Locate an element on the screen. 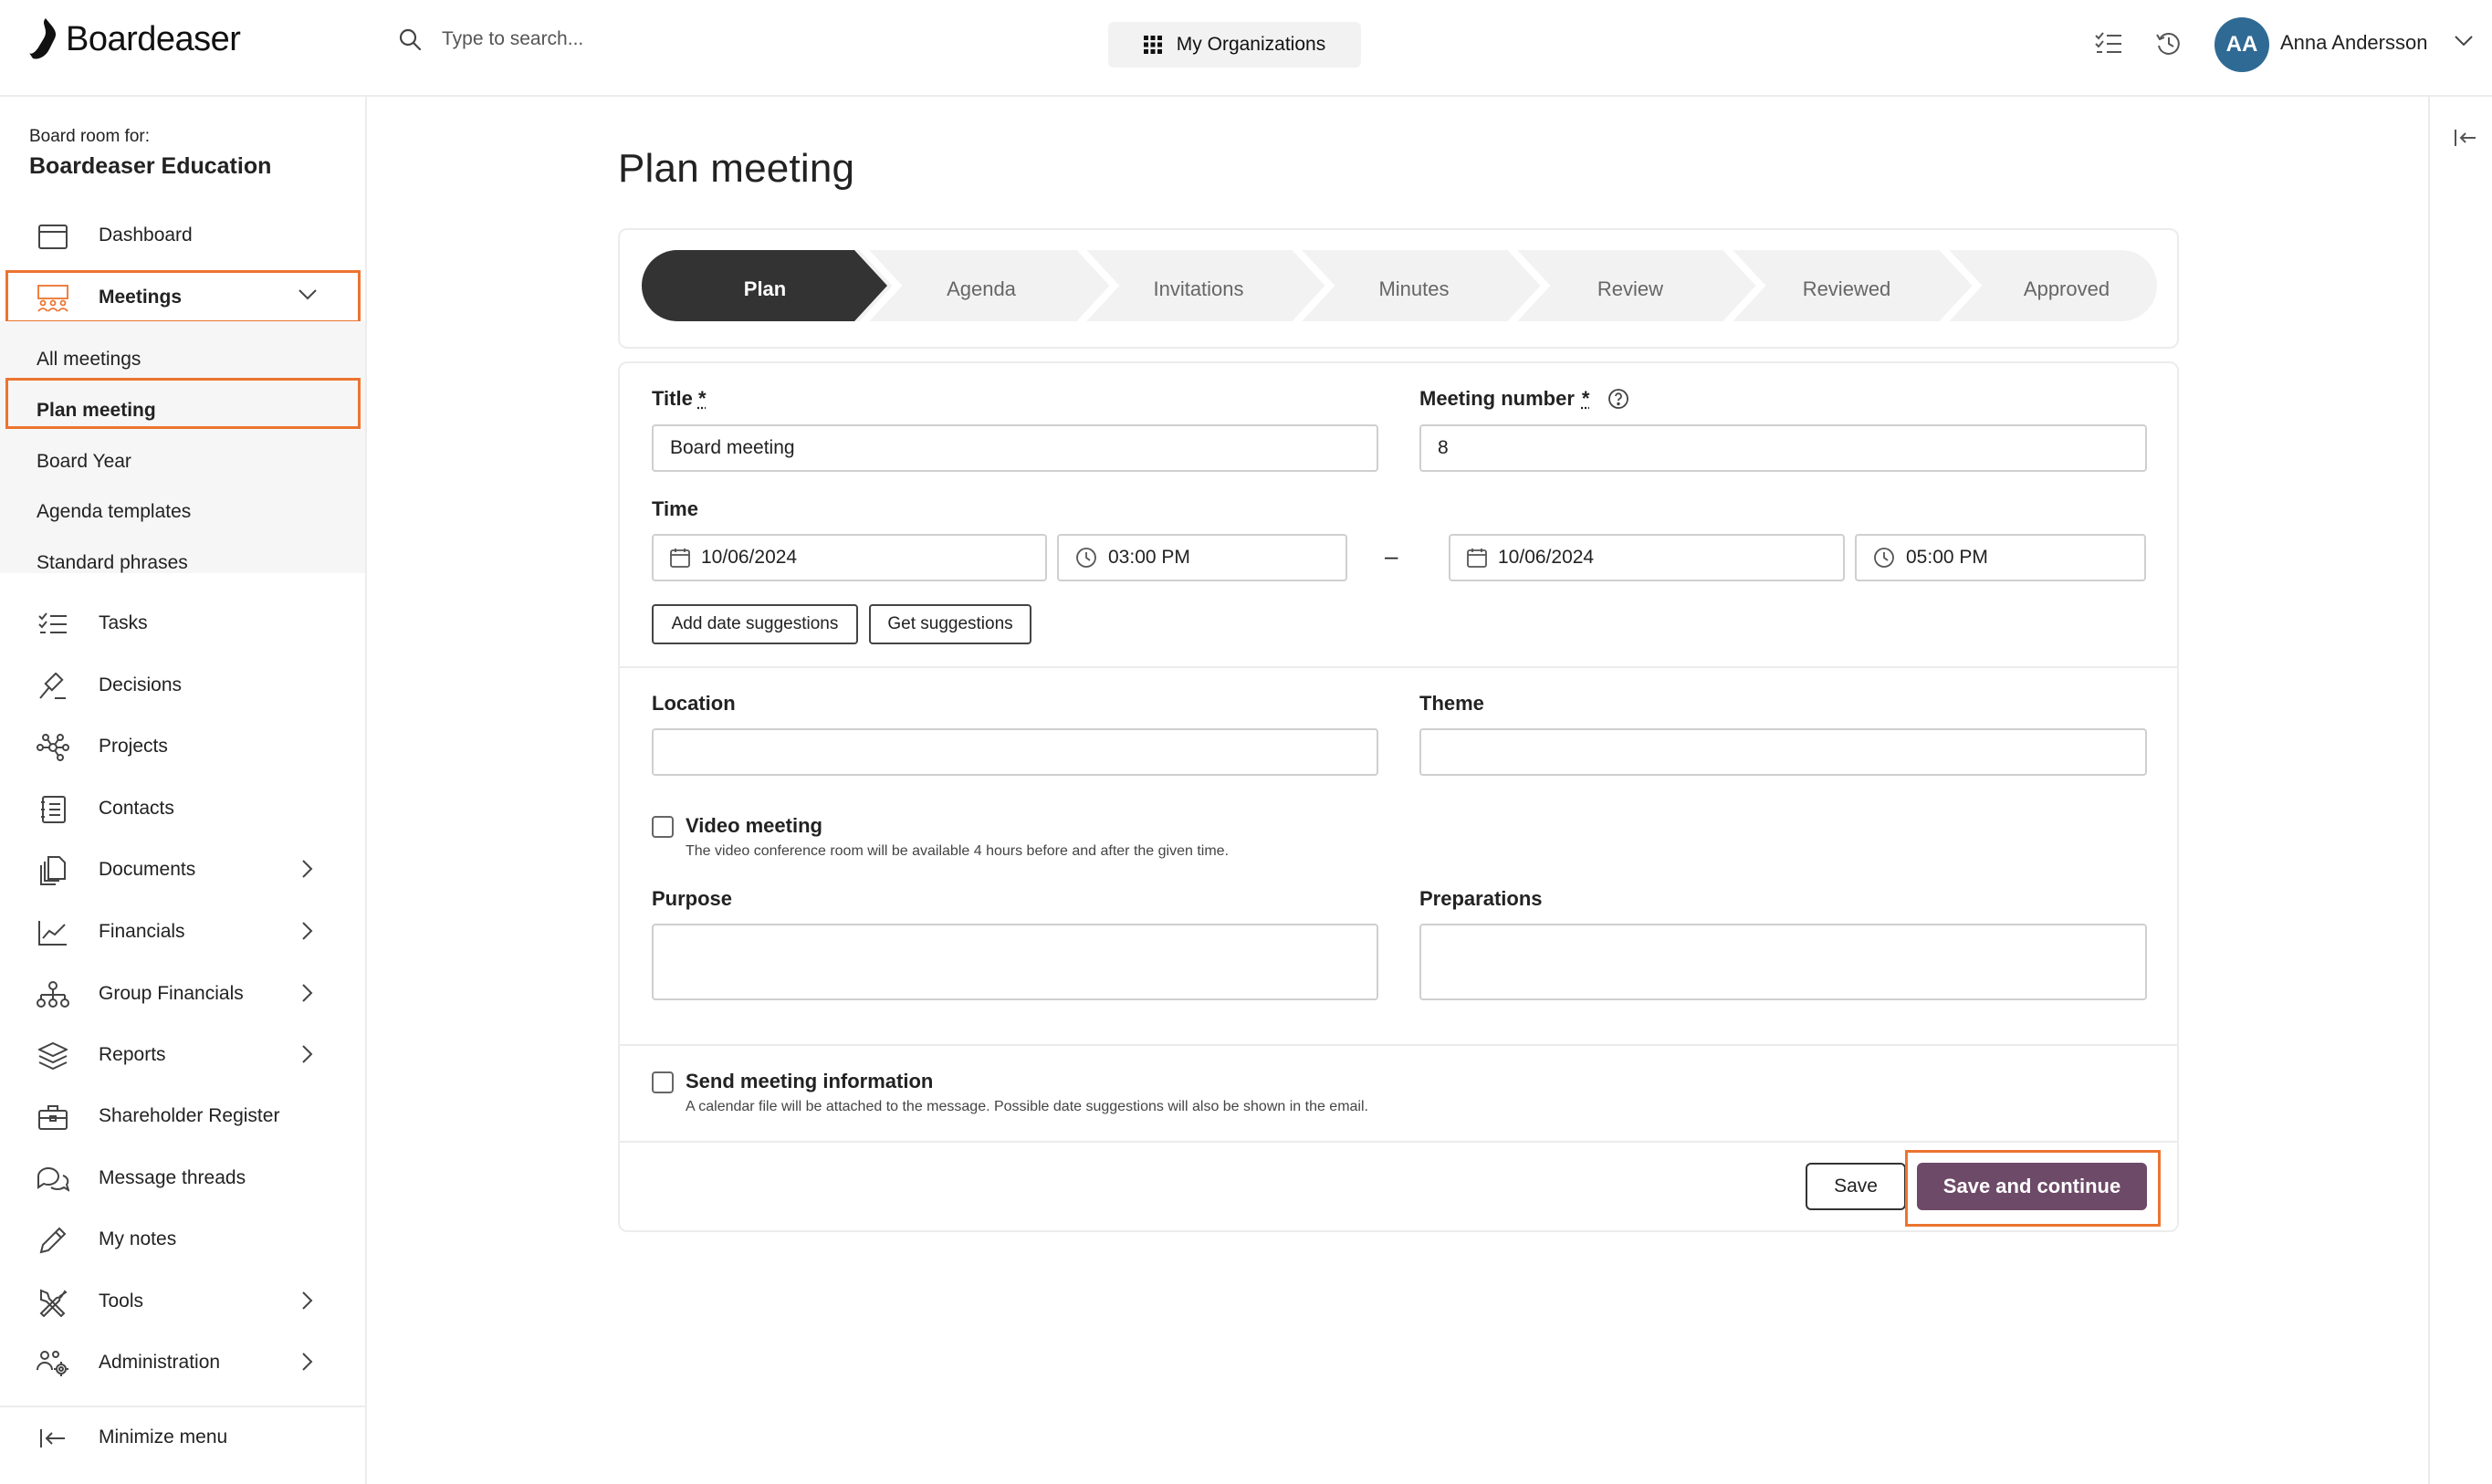 This screenshot has height=1484, width=2492. tools-icon is located at coordinates (53, 1303).